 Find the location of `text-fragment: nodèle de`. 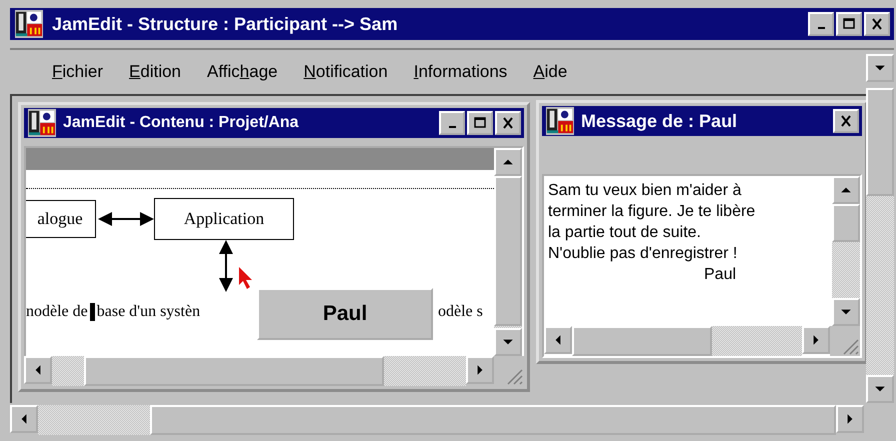

text-fragment: nodèle de is located at coordinates (57, 312).